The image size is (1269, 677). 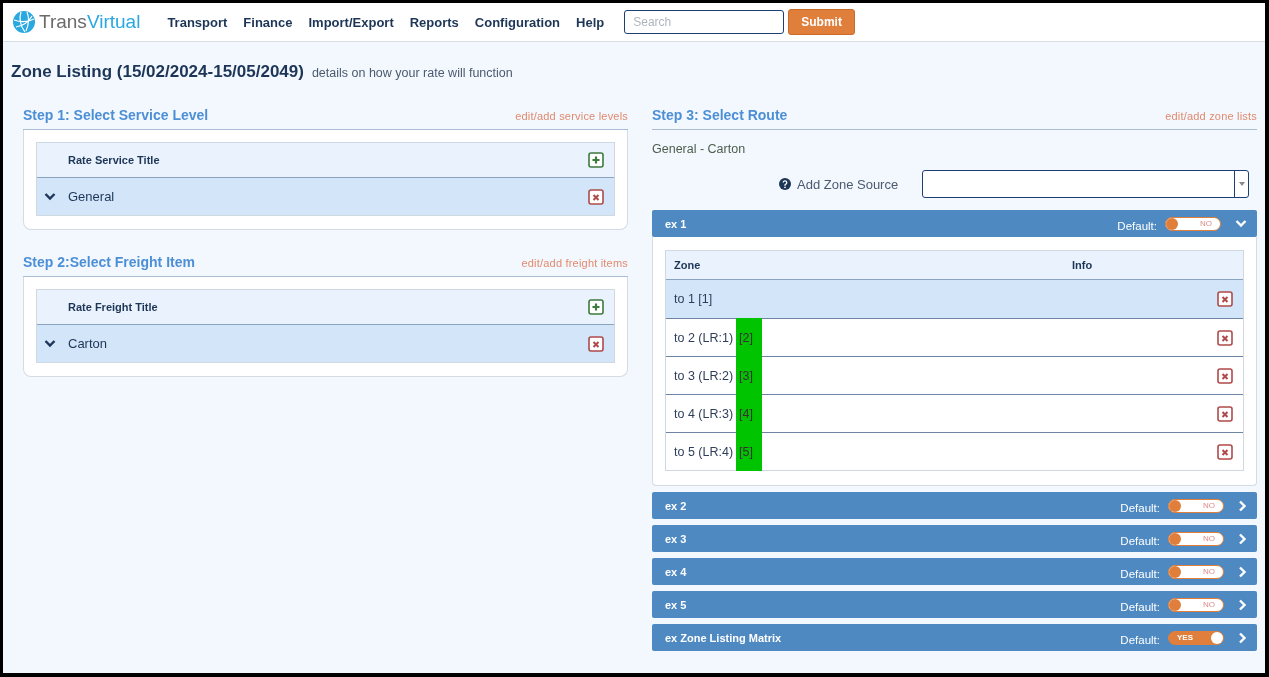 What do you see at coordinates (954, 413) in the screenshot?
I see `table-row: to 4 (LR:3) [4]` at bounding box center [954, 413].